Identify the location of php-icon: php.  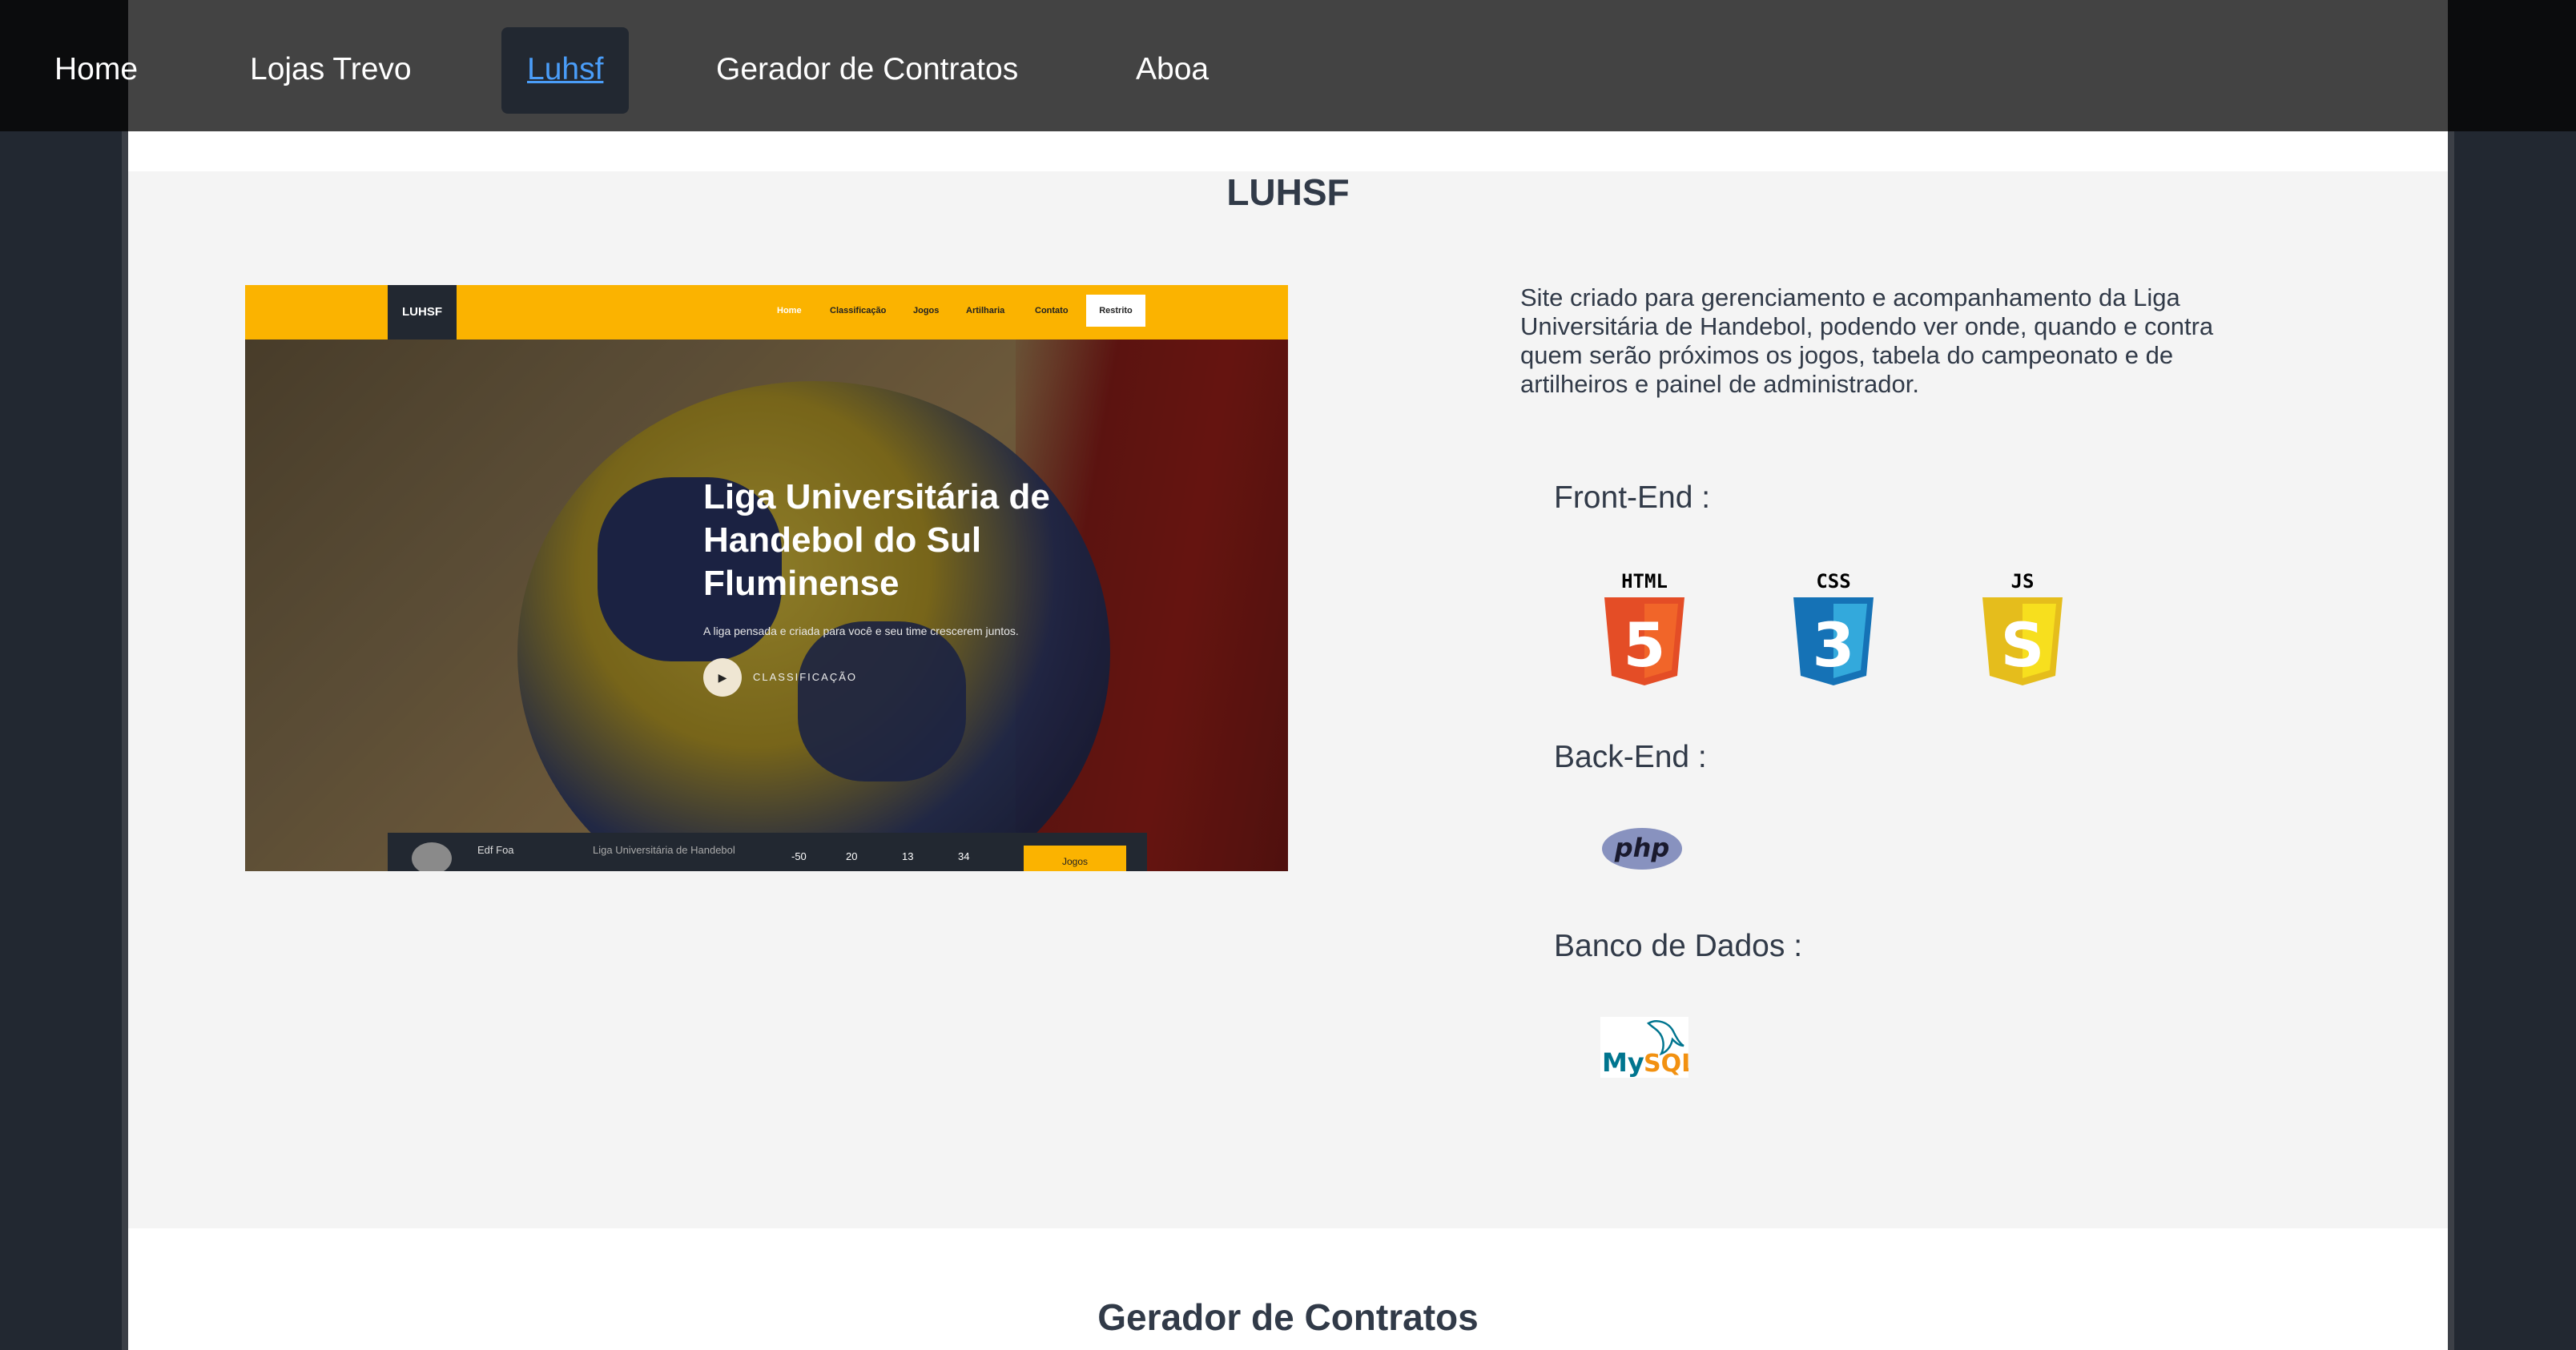
(1642, 850).